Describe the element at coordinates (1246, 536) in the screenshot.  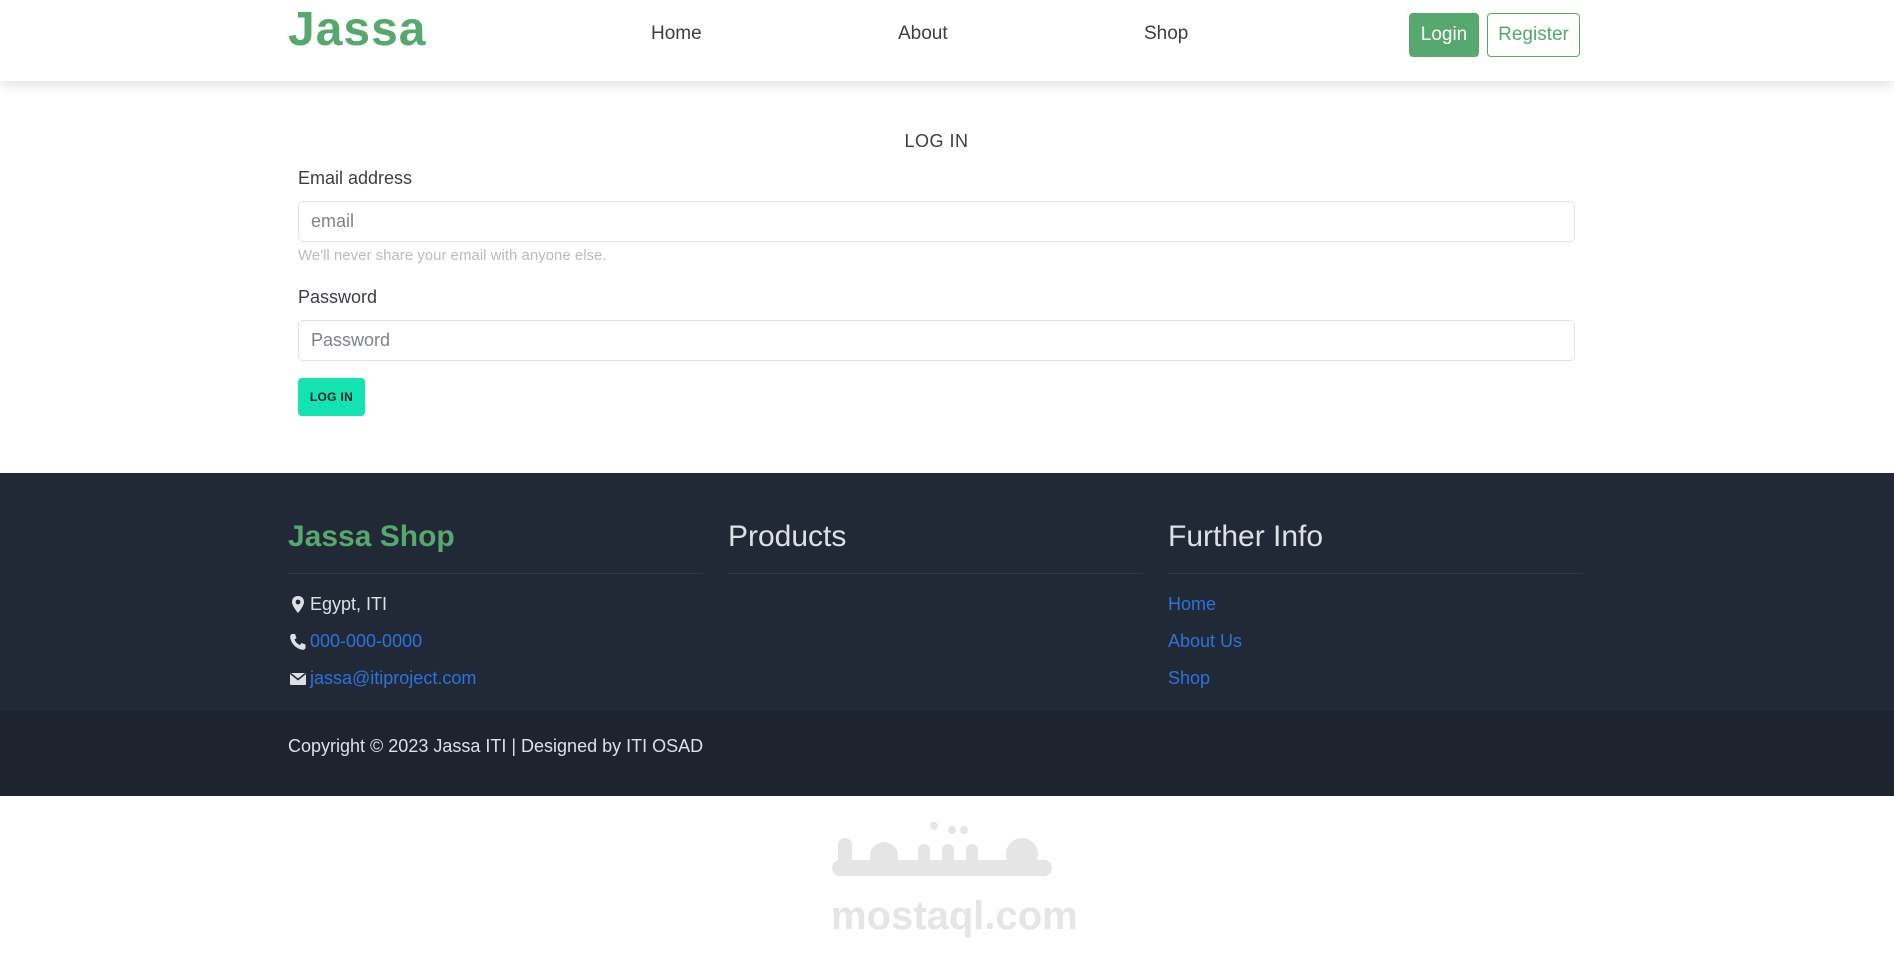
I see `footer-info-heading: Further Info` at that location.